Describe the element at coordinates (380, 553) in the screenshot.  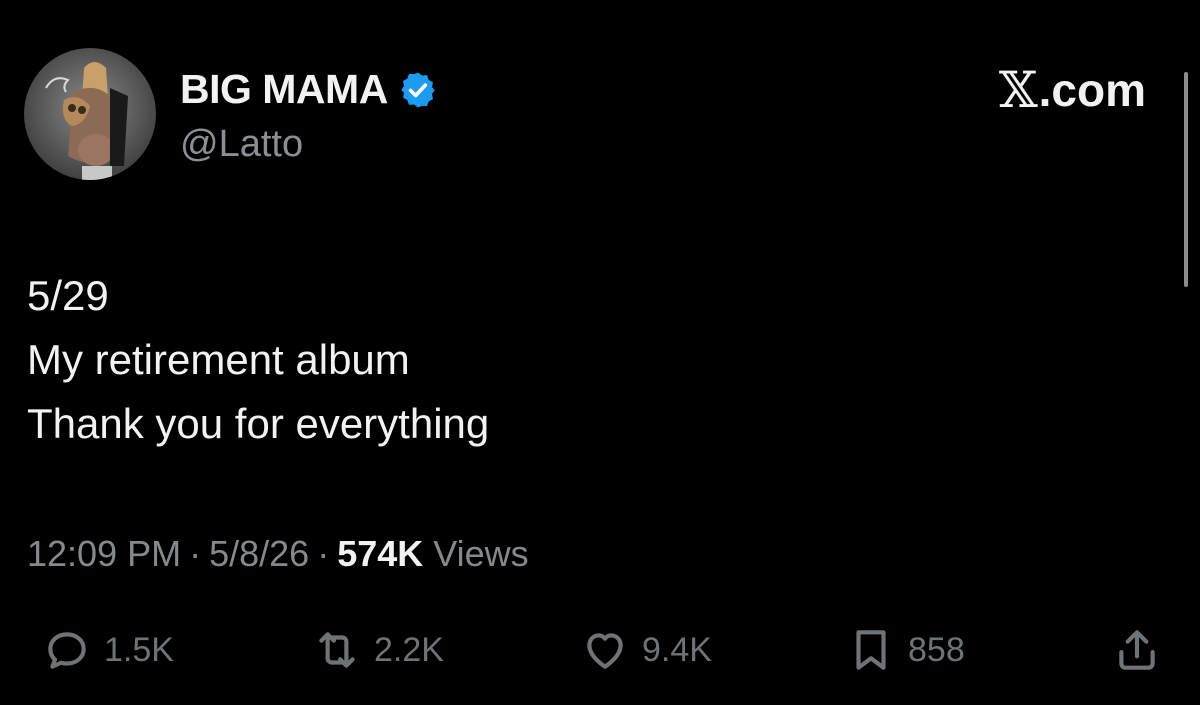
I see `views-count: 574K` at that location.